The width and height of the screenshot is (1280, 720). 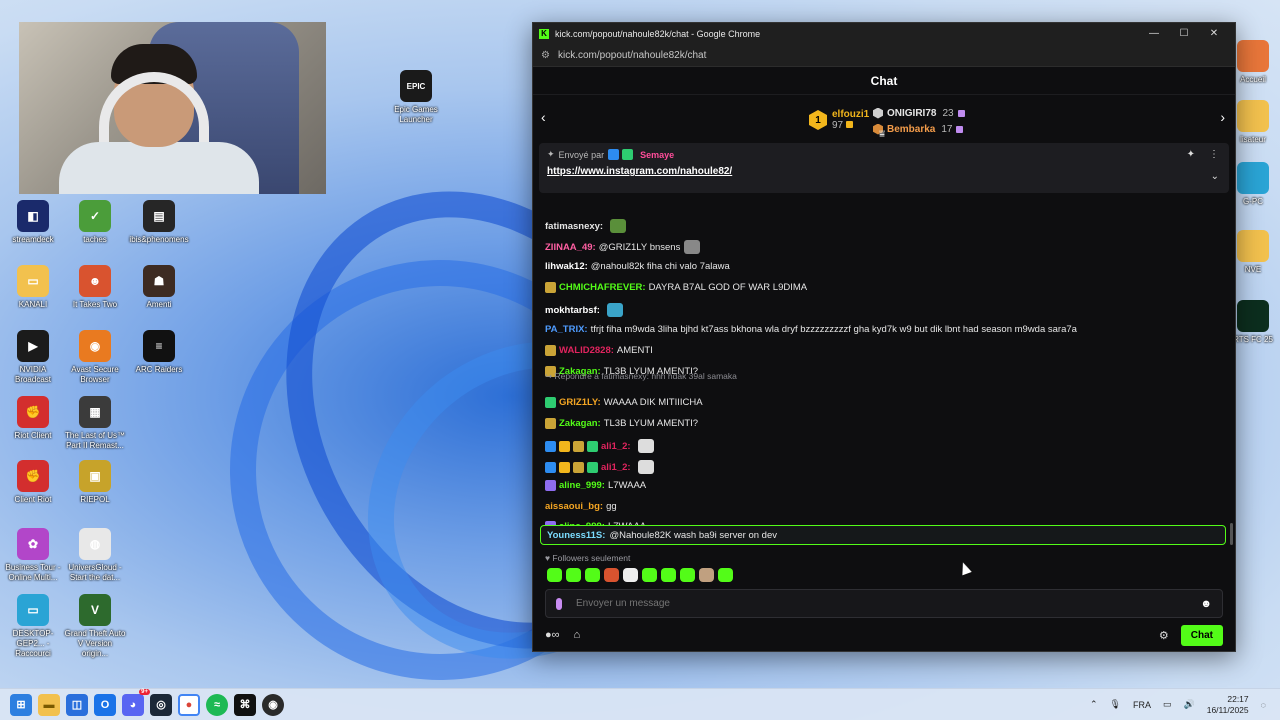 What do you see at coordinates (33, 287) in the screenshot?
I see `desktop-icon: ▭ KANALI` at bounding box center [33, 287].